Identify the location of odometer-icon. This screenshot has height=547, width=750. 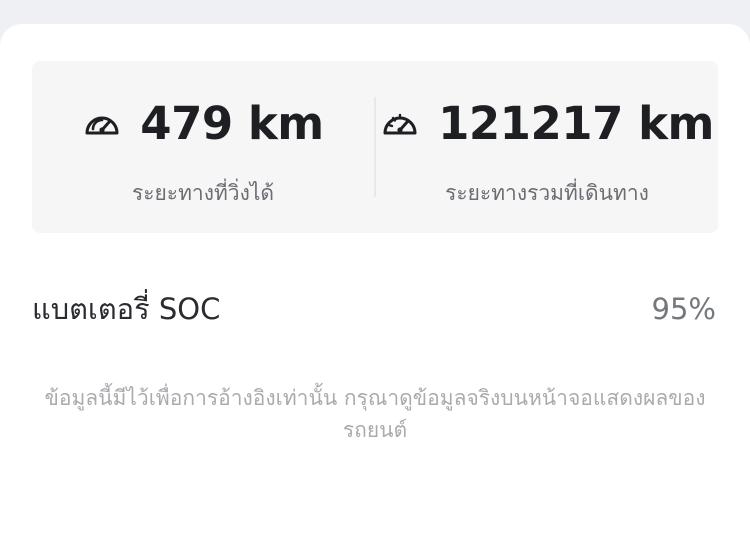
(400, 124).